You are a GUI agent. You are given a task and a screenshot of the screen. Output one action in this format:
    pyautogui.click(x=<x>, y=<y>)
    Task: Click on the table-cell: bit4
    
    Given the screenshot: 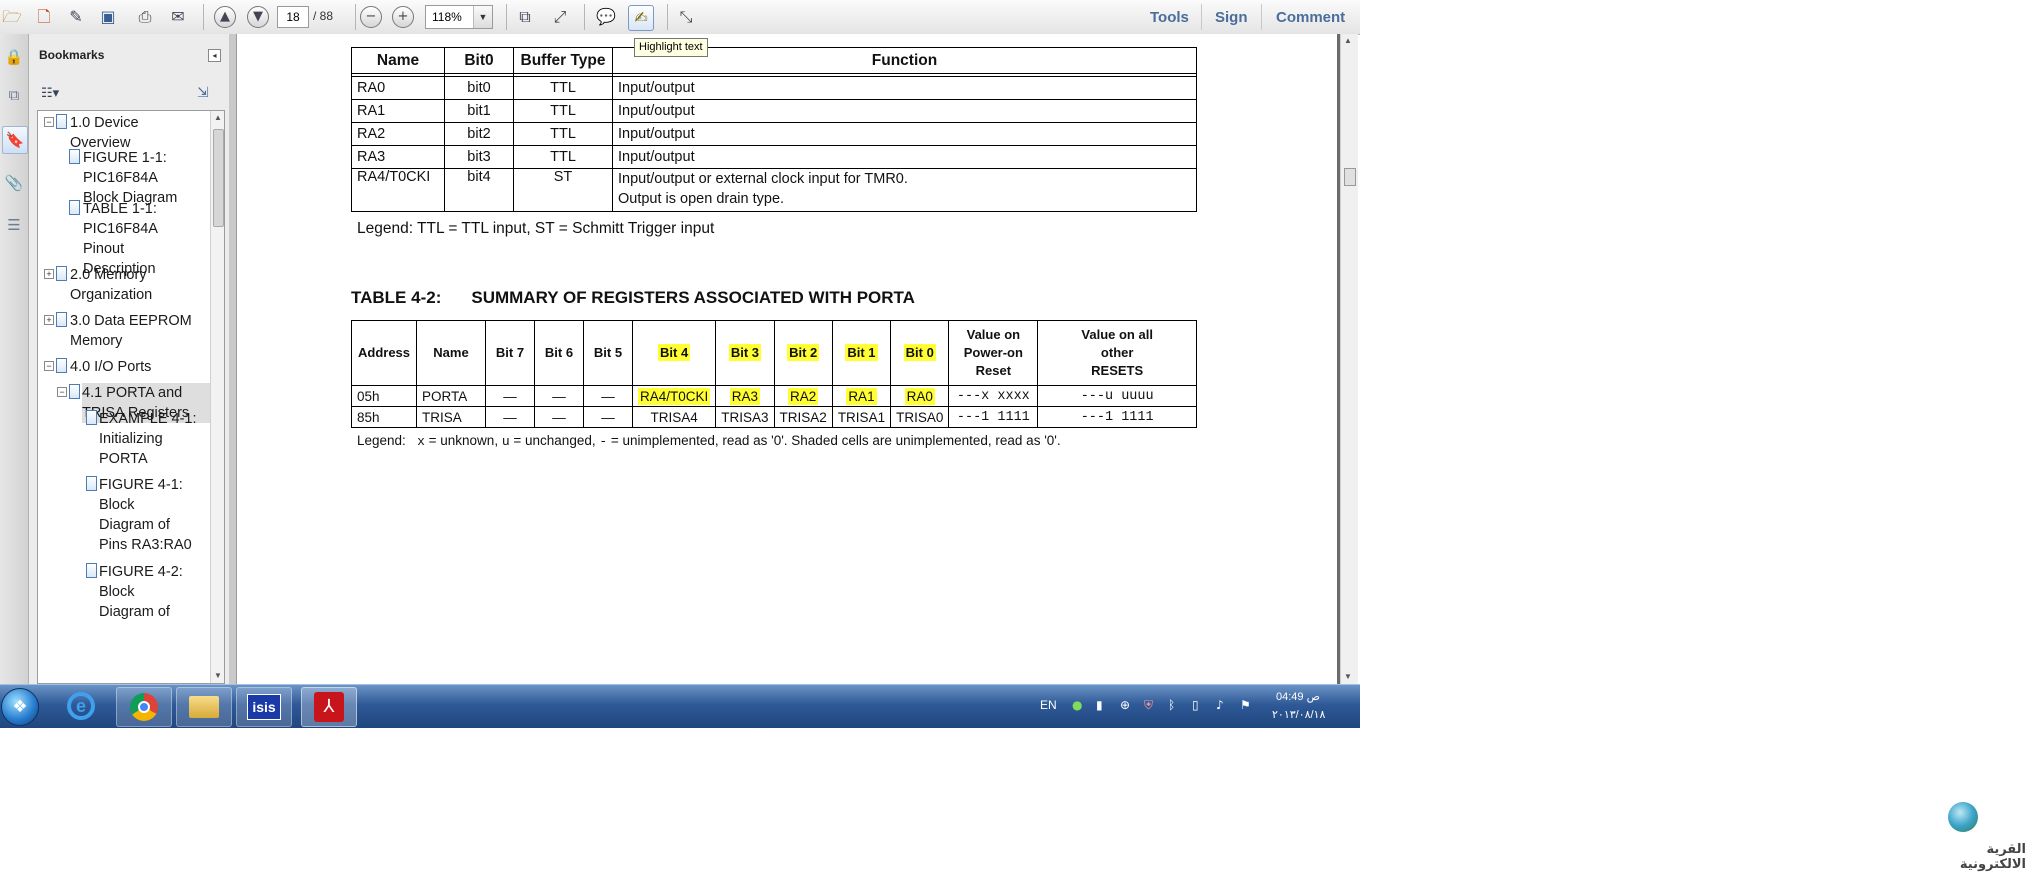 What is the action you would take?
    pyautogui.click(x=479, y=190)
    